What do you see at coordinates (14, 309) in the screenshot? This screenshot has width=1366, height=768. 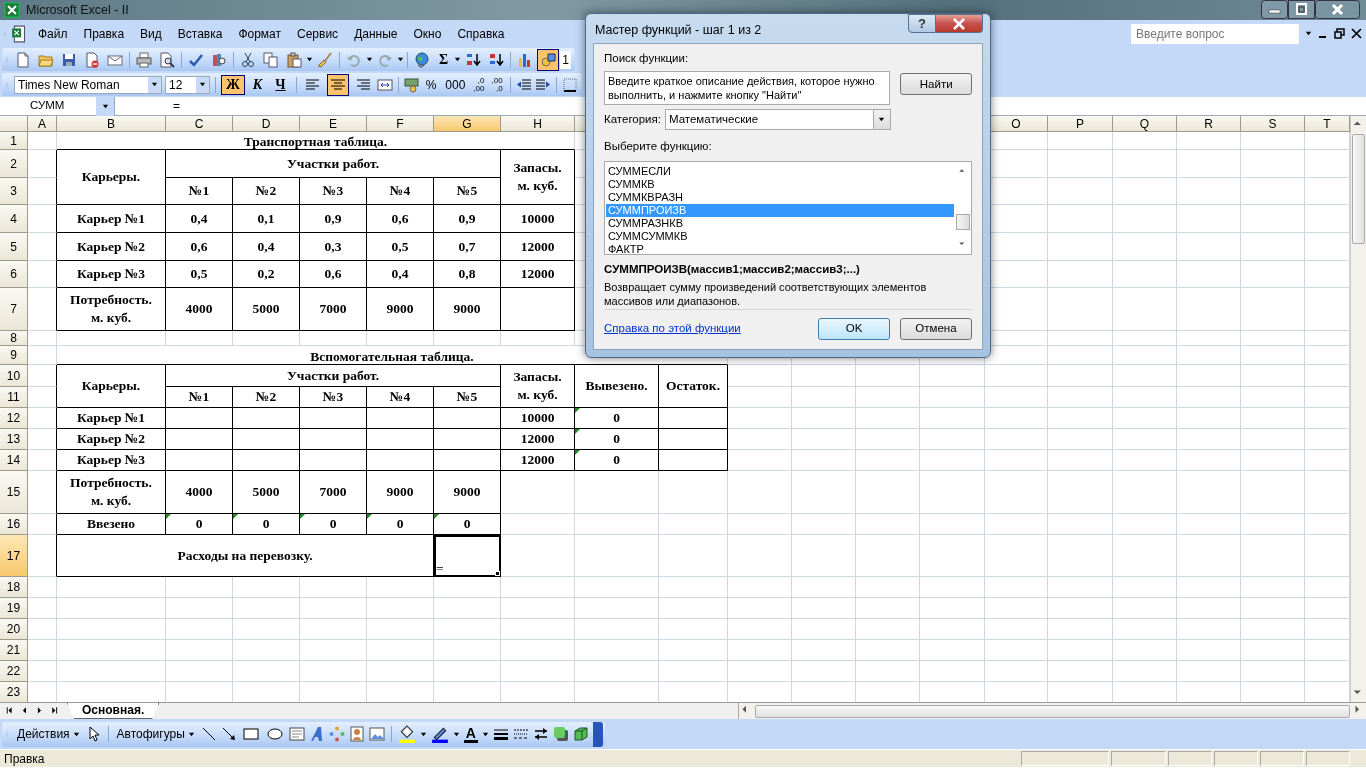 I see `row-header: 7` at bounding box center [14, 309].